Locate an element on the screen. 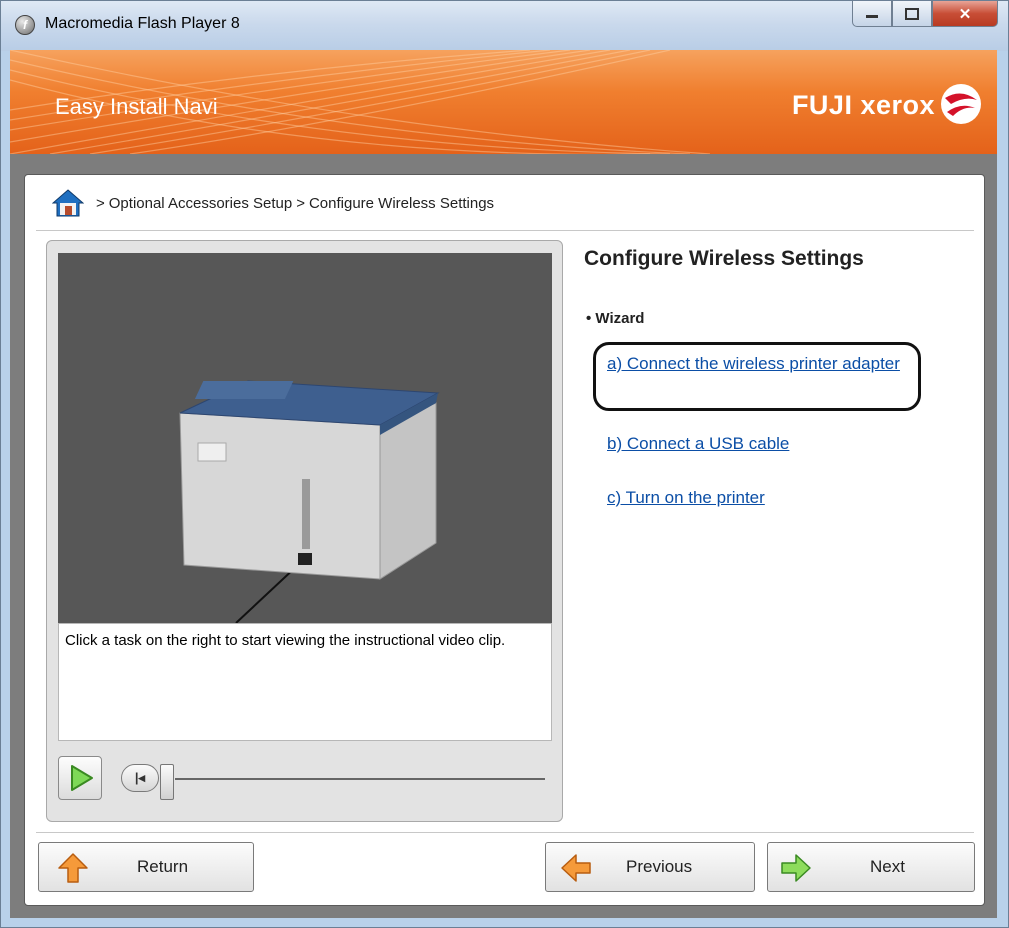 The height and width of the screenshot is (928, 1009). right-arrow-icon is located at coordinates (796, 868).